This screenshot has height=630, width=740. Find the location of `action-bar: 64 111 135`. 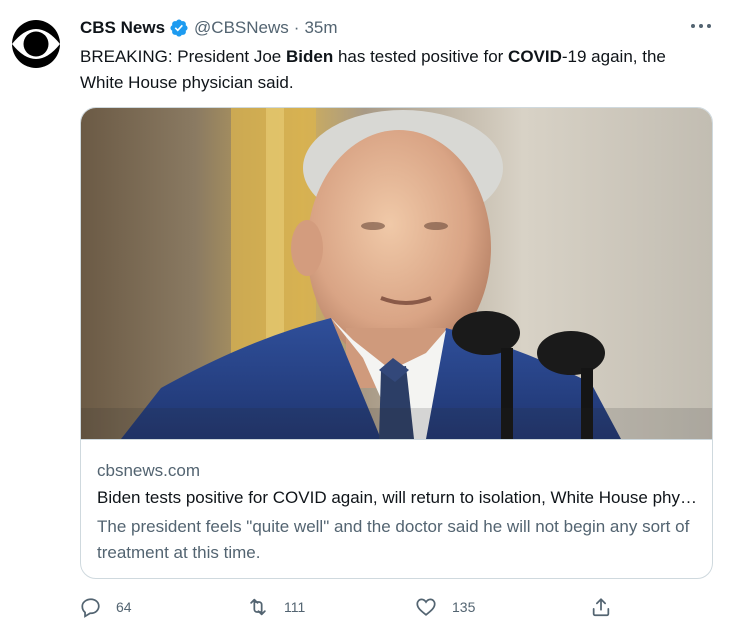

action-bar: 64 111 135 is located at coordinates (360, 609).